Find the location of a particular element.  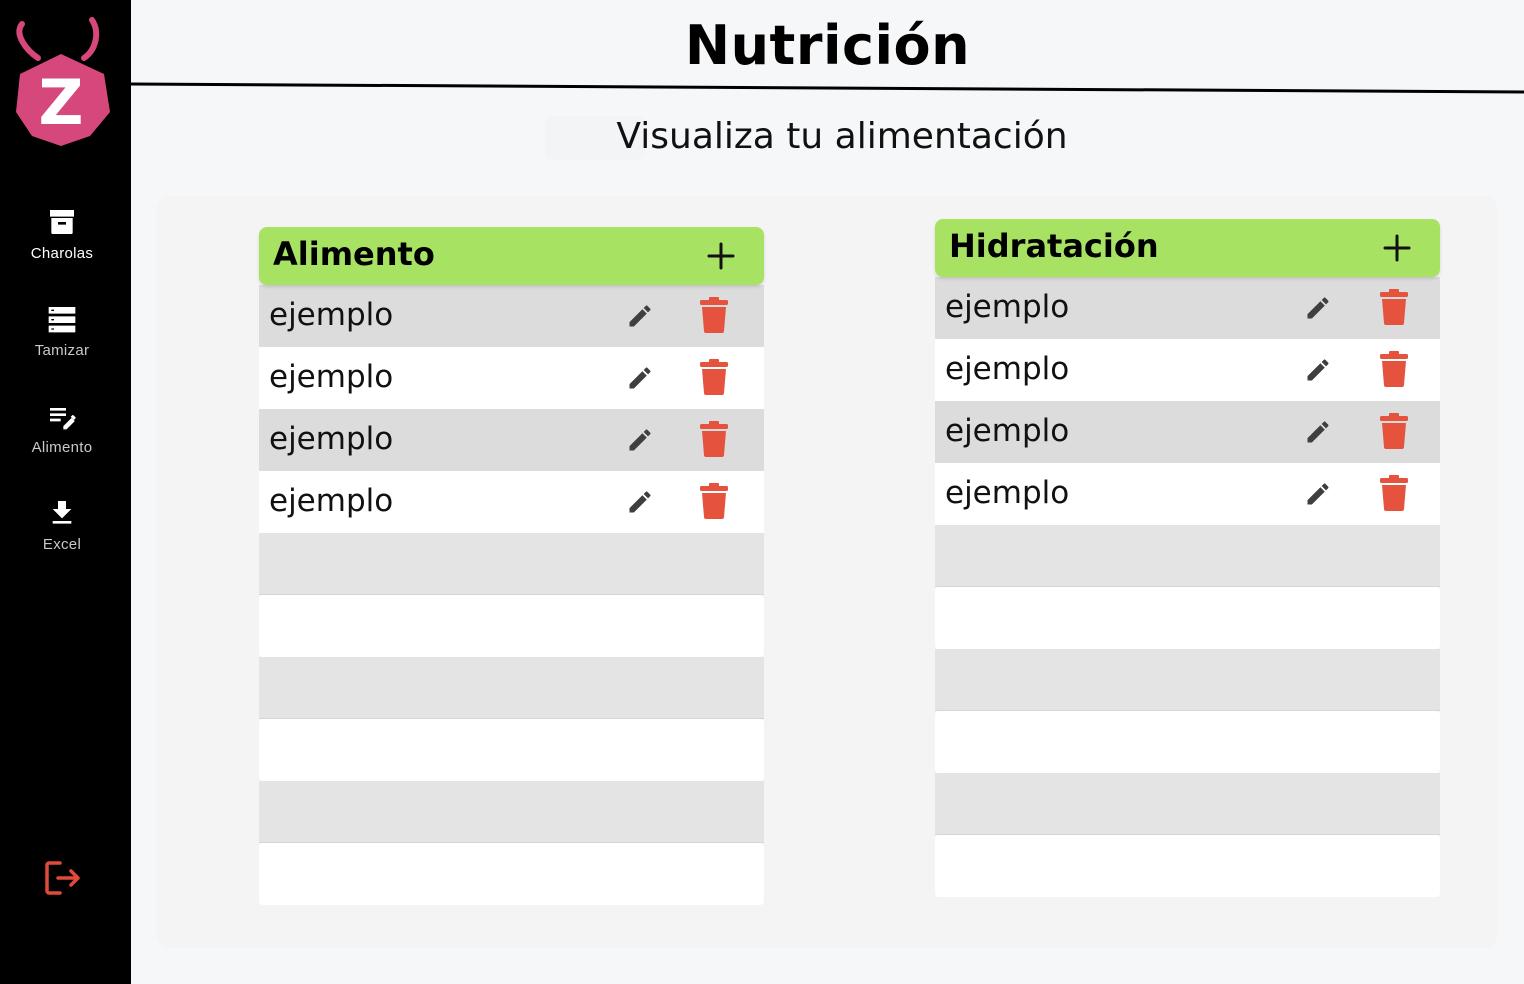

logo-icon: Z is located at coordinates (63, 81).